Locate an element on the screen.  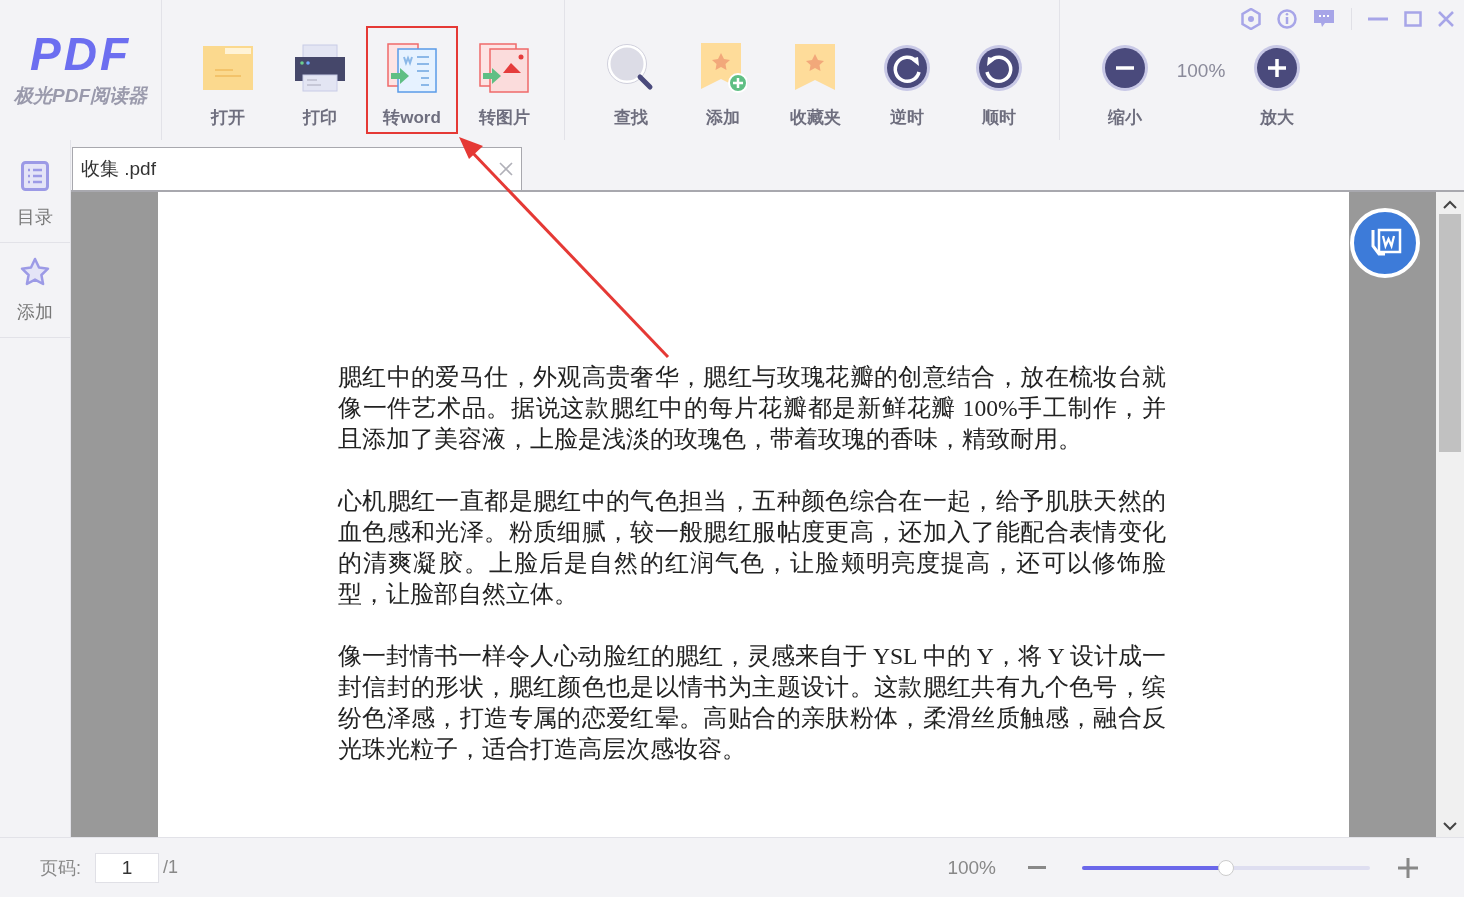
toolbar-button: 转word is located at coordinates (412, 80).